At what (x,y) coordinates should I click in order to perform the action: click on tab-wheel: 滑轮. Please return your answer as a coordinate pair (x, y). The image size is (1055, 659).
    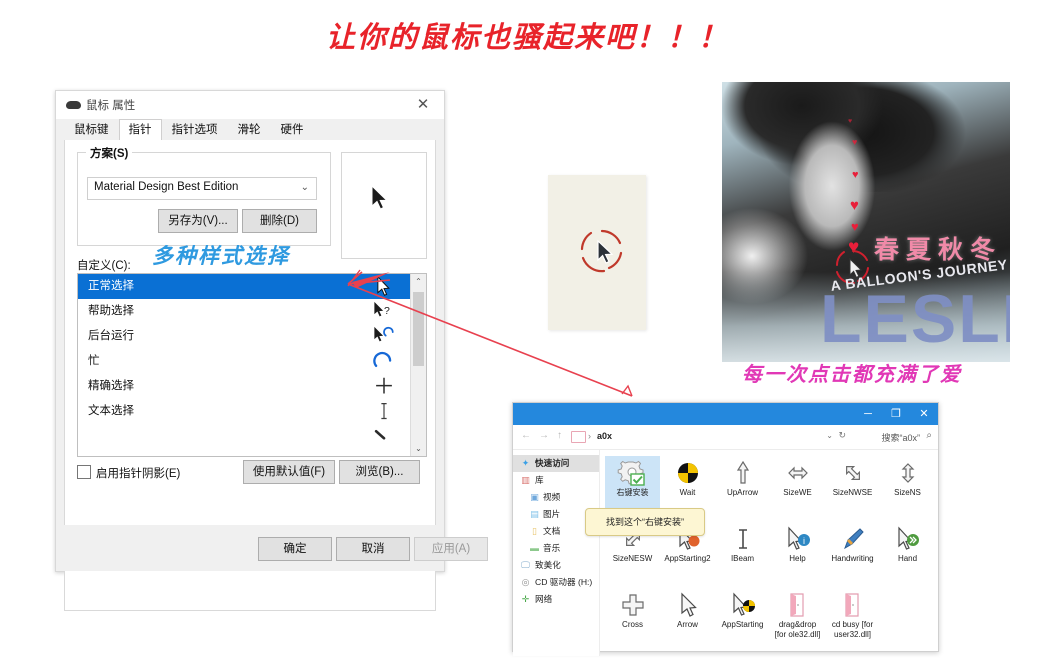
    Looking at the image, I should click on (249, 130).